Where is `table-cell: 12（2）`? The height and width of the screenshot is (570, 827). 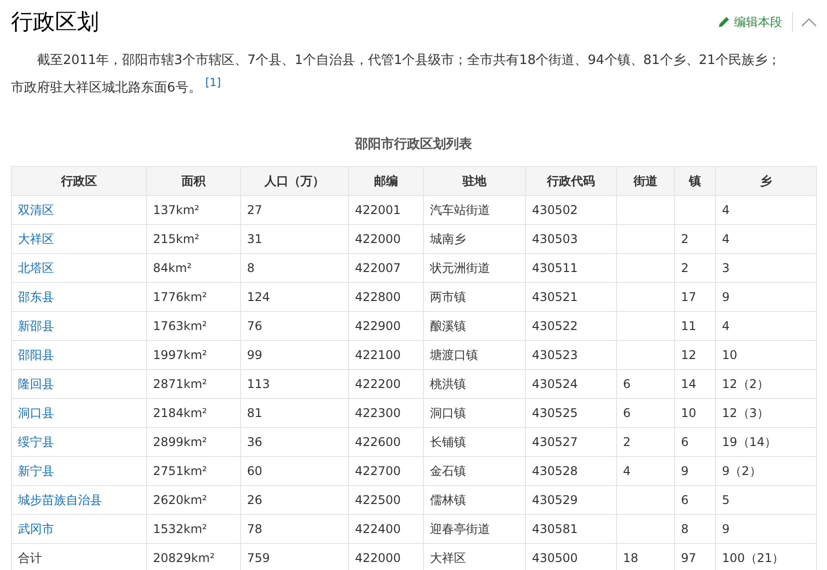
table-cell: 12（2） is located at coordinates (766, 384).